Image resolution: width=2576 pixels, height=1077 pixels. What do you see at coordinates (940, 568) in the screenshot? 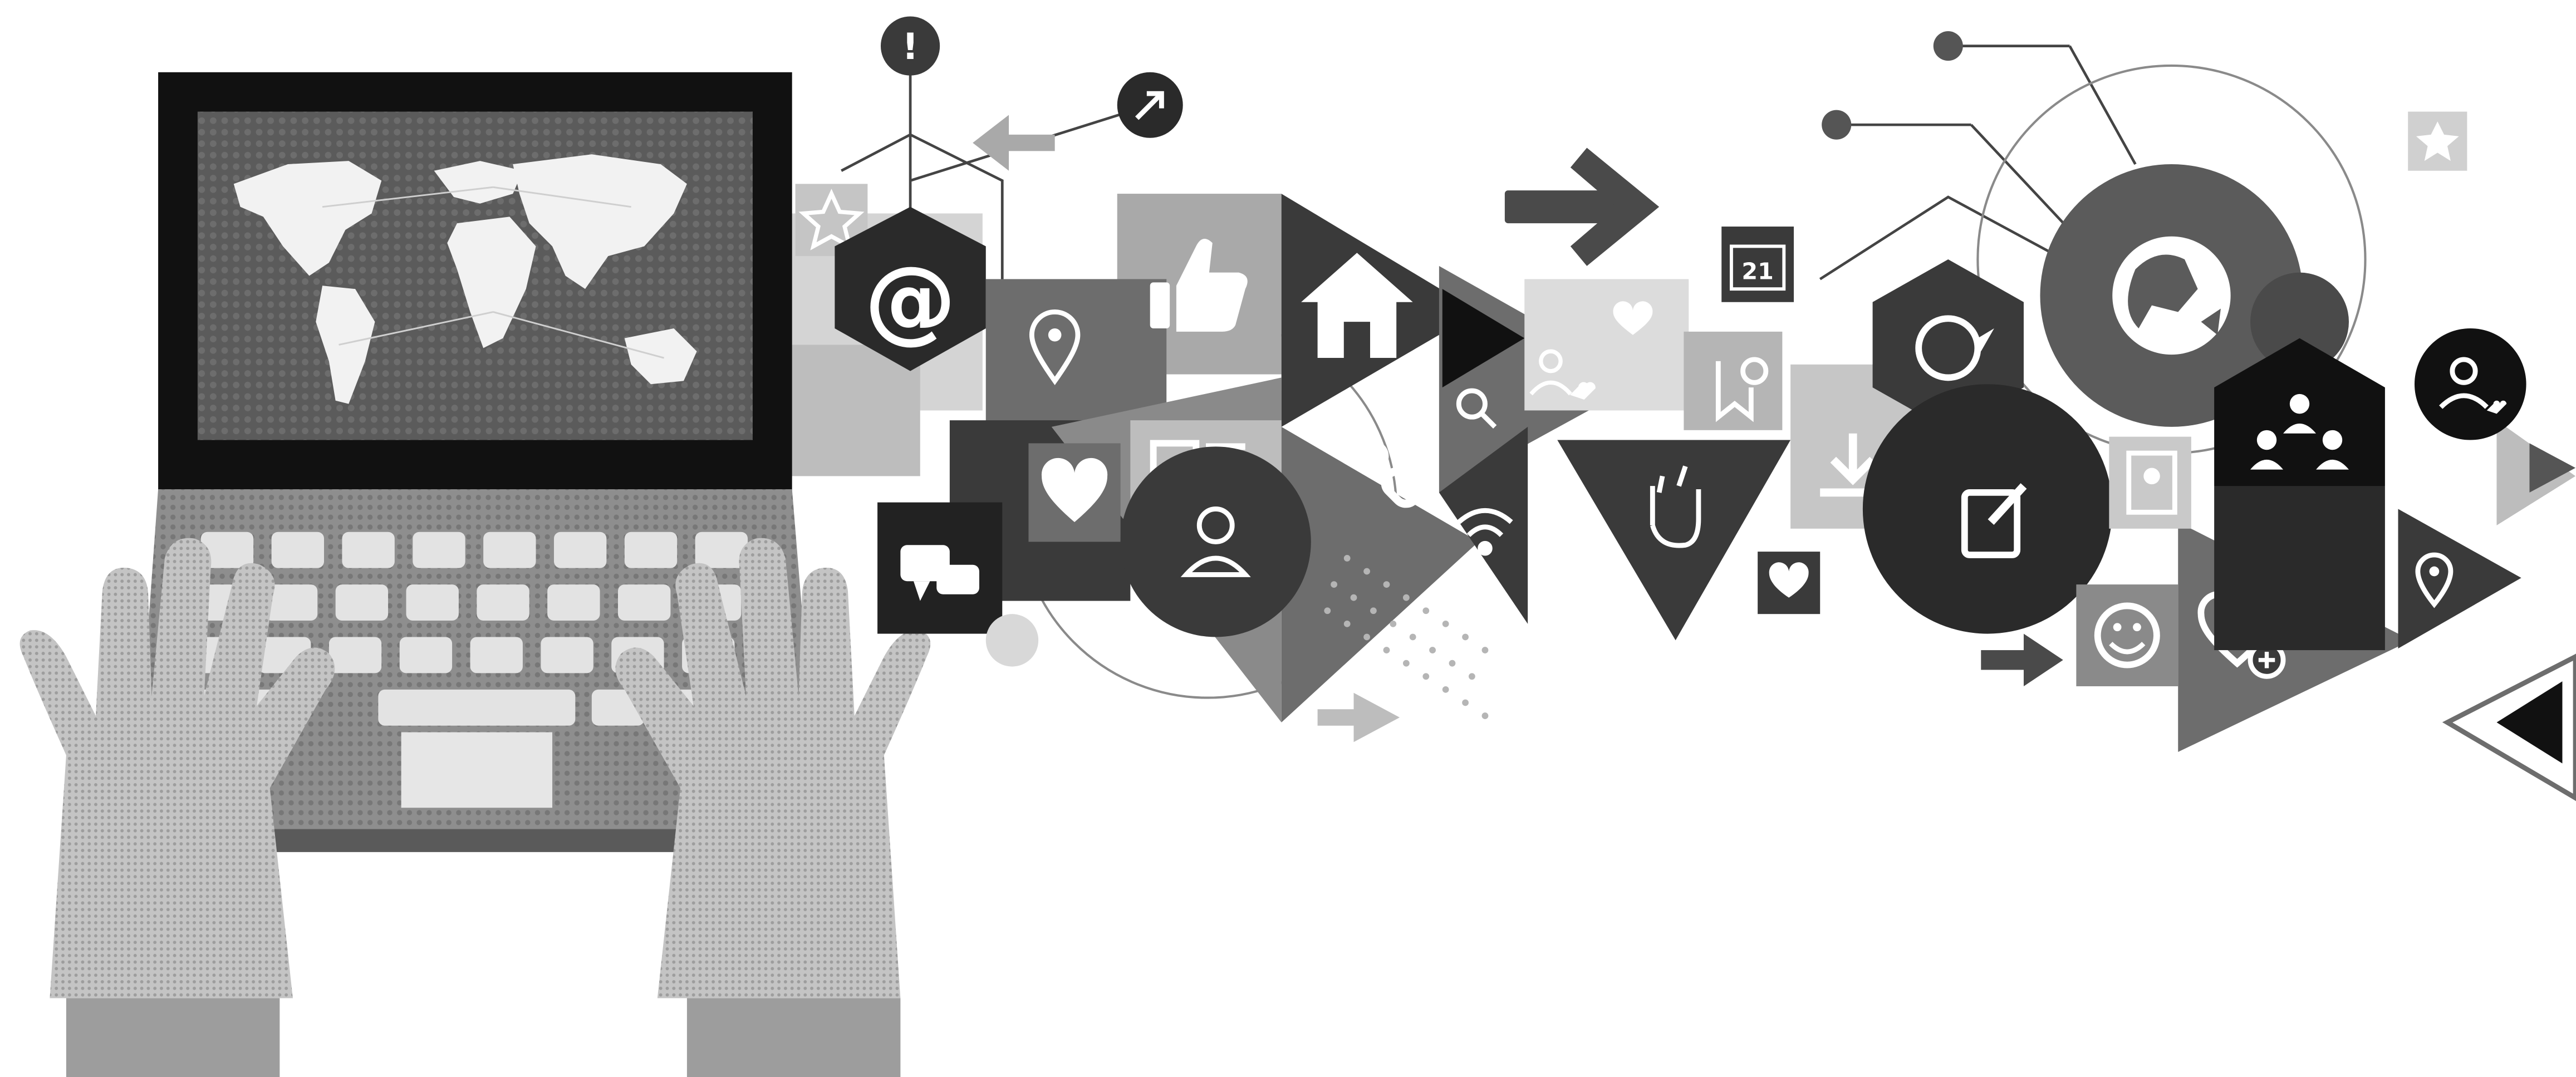
I see `chat-icon` at bounding box center [940, 568].